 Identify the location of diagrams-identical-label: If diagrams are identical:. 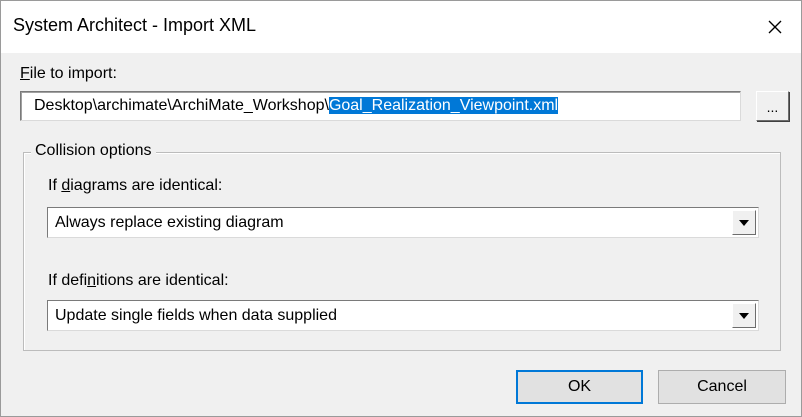
(135, 186).